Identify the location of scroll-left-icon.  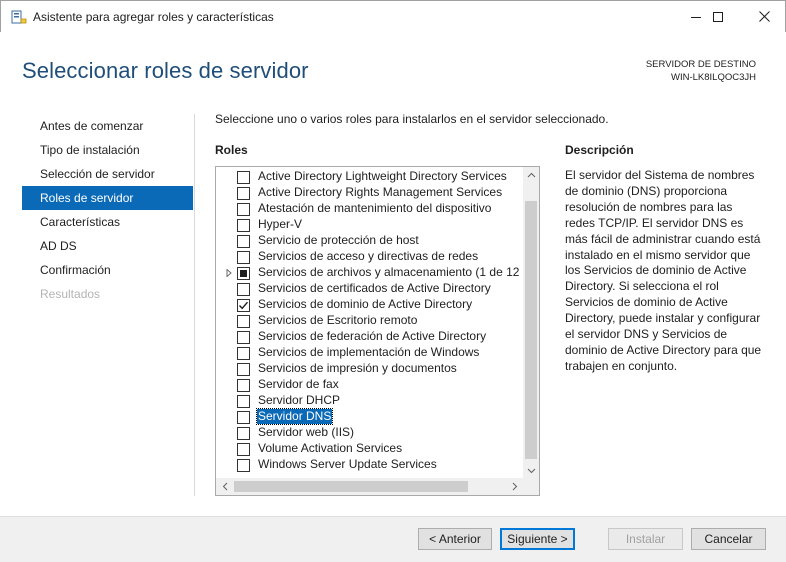
(225, 486).